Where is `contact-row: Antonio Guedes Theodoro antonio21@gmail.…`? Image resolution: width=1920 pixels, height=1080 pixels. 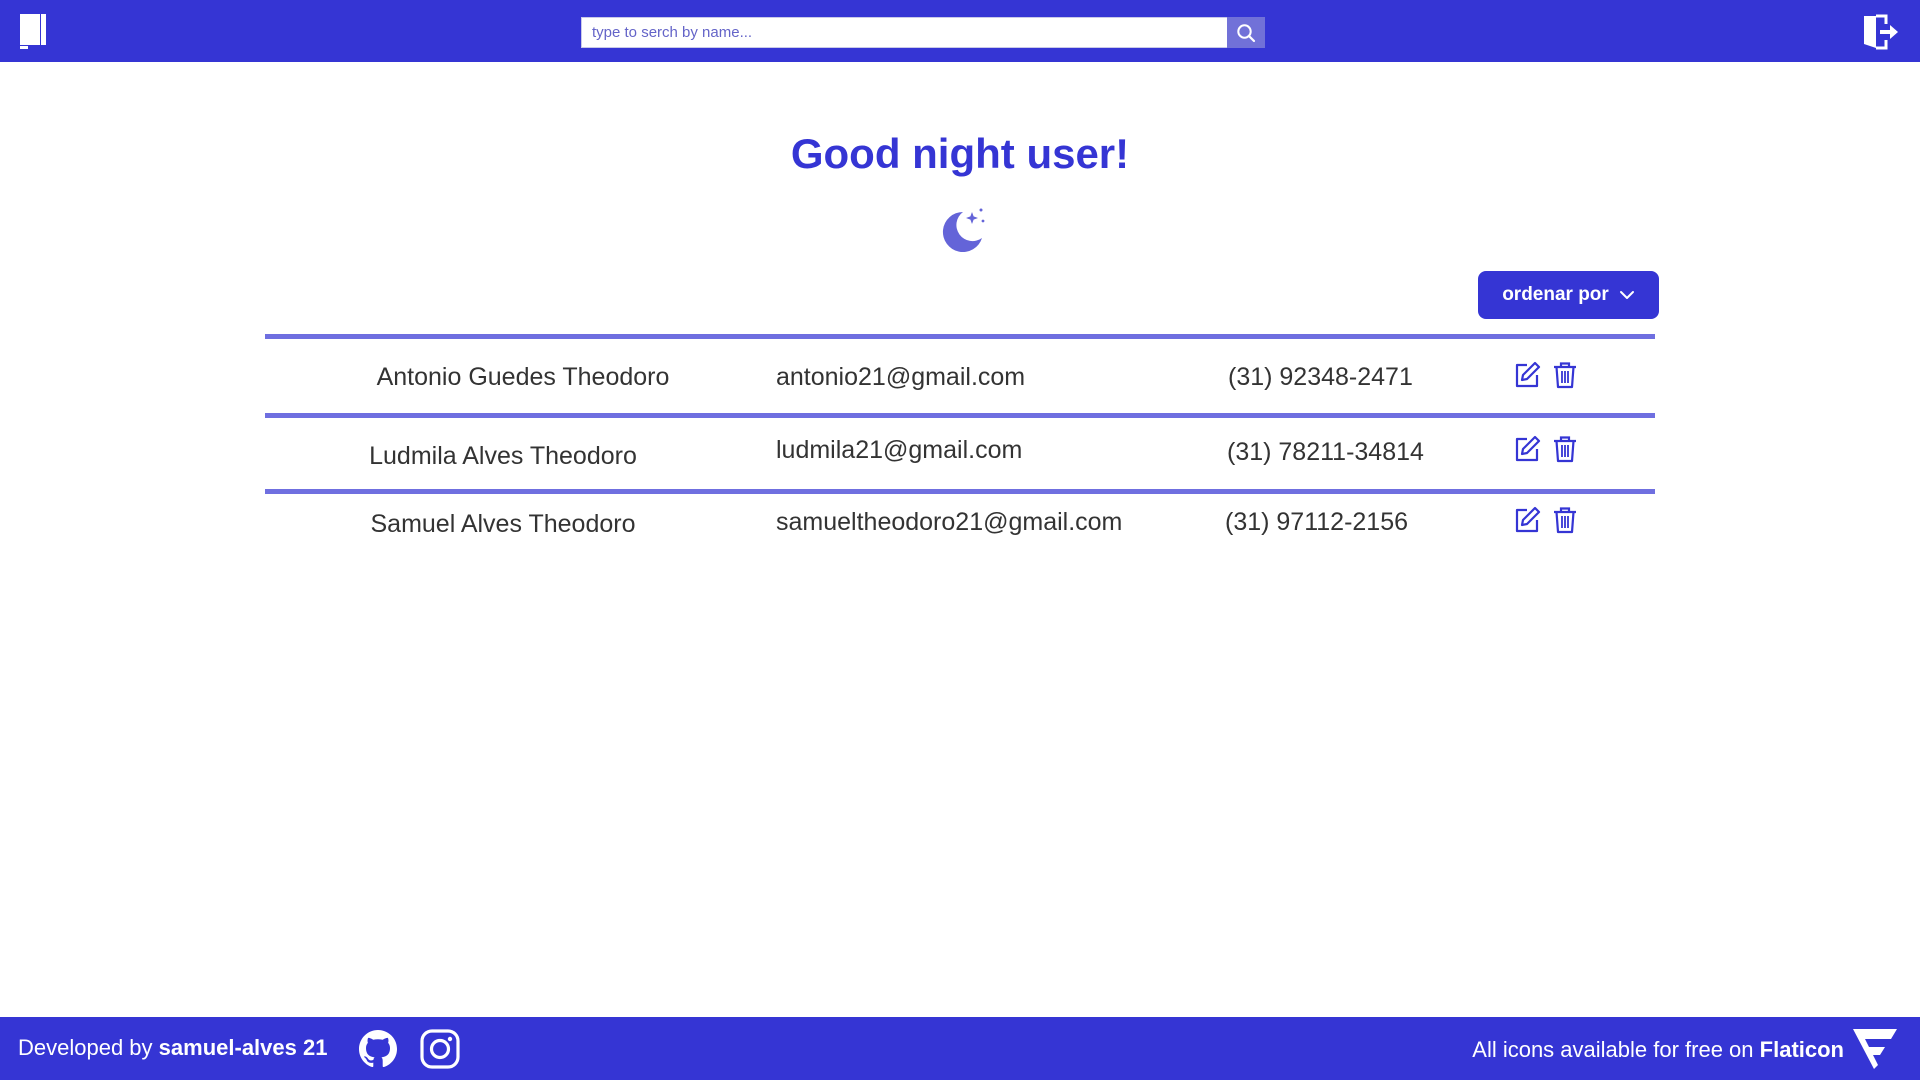
contact-row: Antonio Guedes Theodoro antonio21@gmail.… is located at coordinates (960, 373).